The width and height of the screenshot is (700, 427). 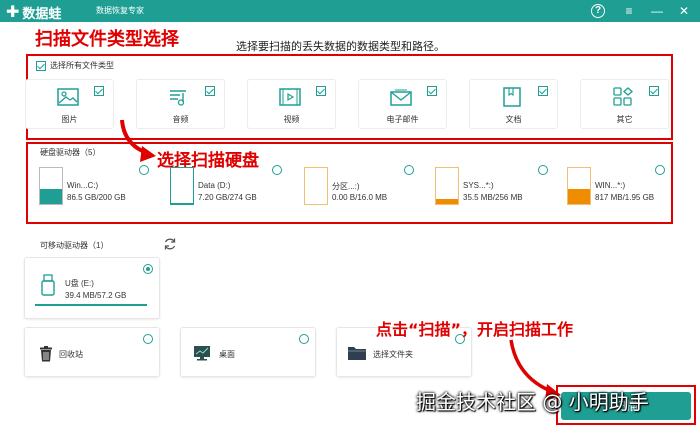 What do you see at coordinates (227, 197) in the screenshot?
I see `drive-size: 7.20 GB/274 GB` at bounding box center [227, 197].